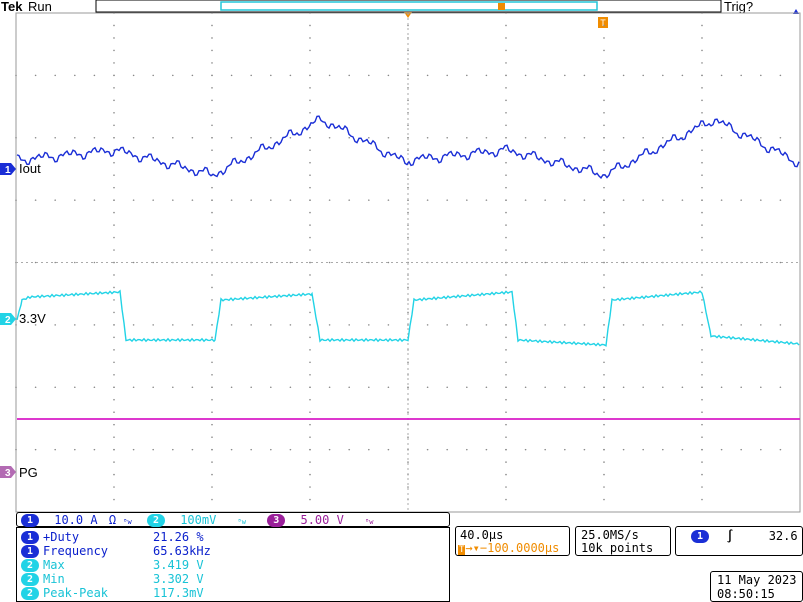 Image resolution: width=803 pixels, height=602 pixels. Describe the element at coordinates (409, 6) in the screenshot. I see `record-view-window` at that location.